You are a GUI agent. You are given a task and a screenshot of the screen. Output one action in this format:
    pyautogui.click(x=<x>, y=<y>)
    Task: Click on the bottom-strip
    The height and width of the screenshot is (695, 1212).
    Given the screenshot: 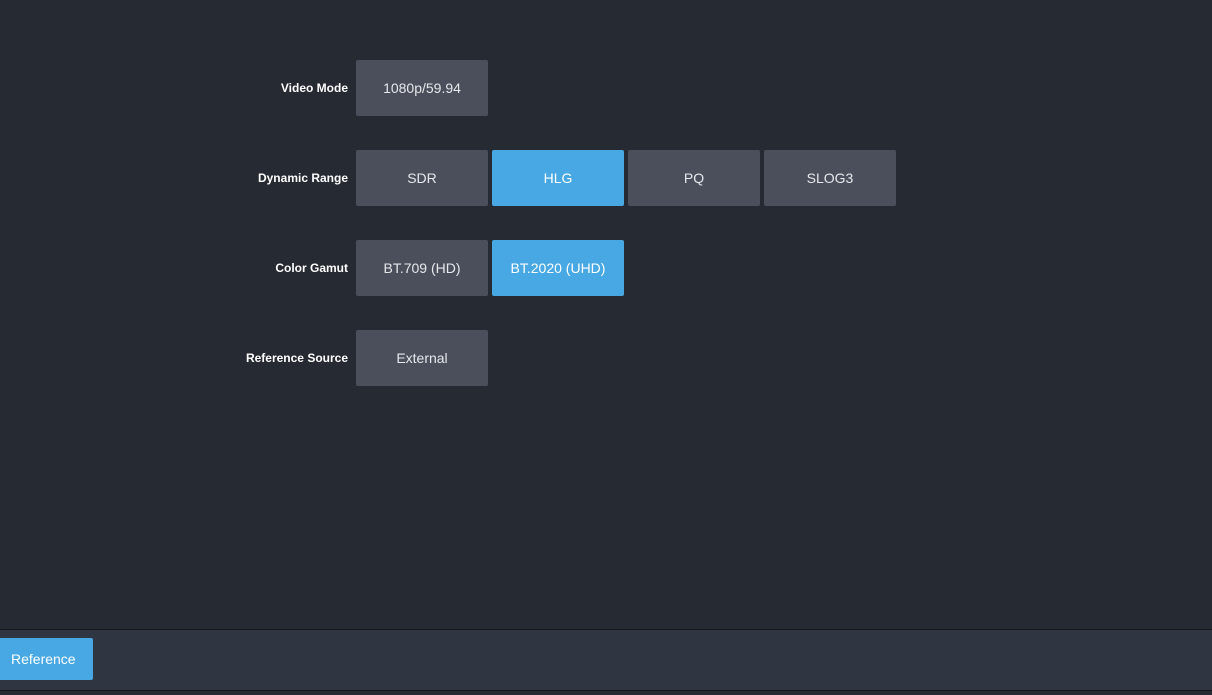 What is the action you would take?
    pyautogui.click(x=606, y=693)
    